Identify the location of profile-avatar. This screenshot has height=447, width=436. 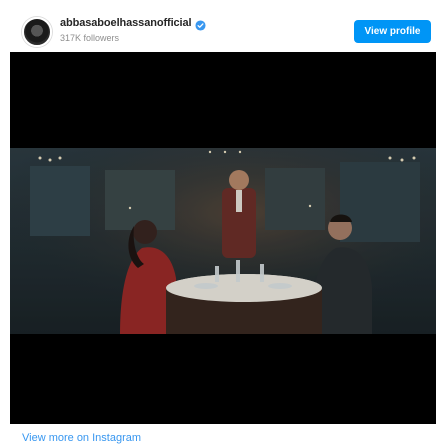
(37, 32).